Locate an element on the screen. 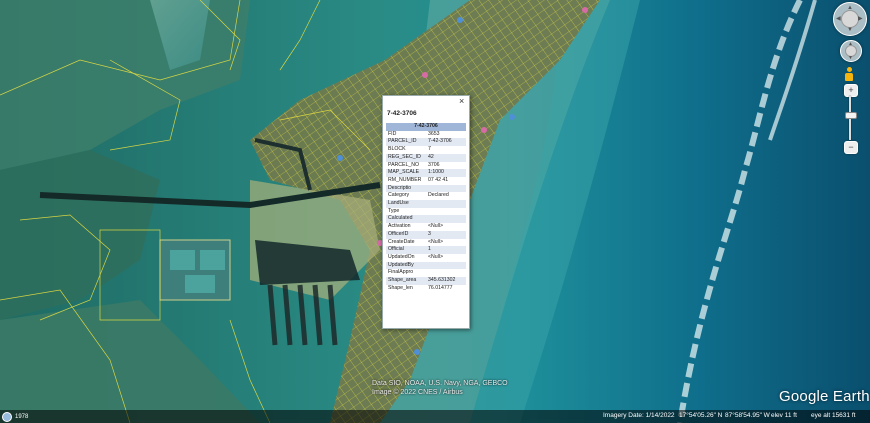 The height and width of the screenshot is (423, 870). longitude: 87°58'54.95" W is located at coordinates (747, 415).